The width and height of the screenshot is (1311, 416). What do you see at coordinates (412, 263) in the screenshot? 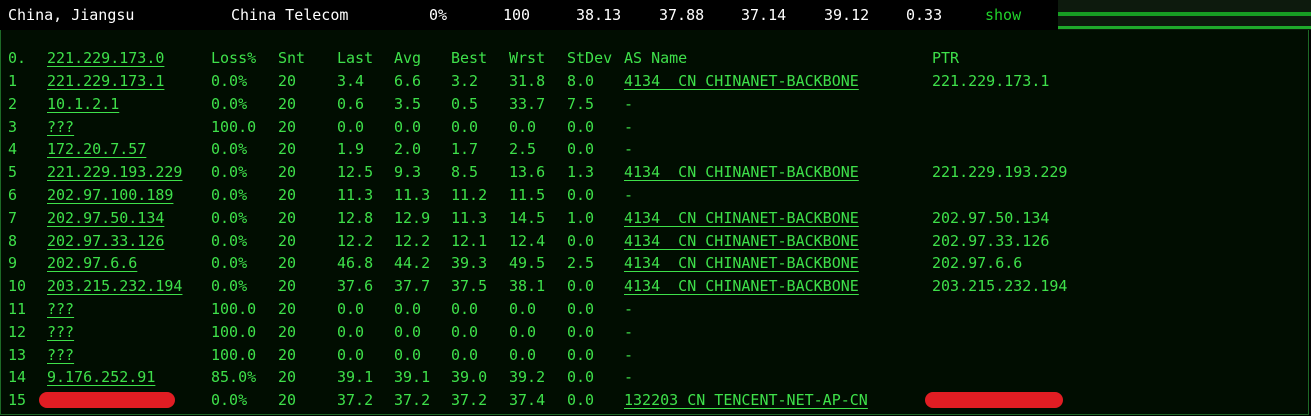
I see `hop-avg: 44.2` at bounding box center [412, 263].